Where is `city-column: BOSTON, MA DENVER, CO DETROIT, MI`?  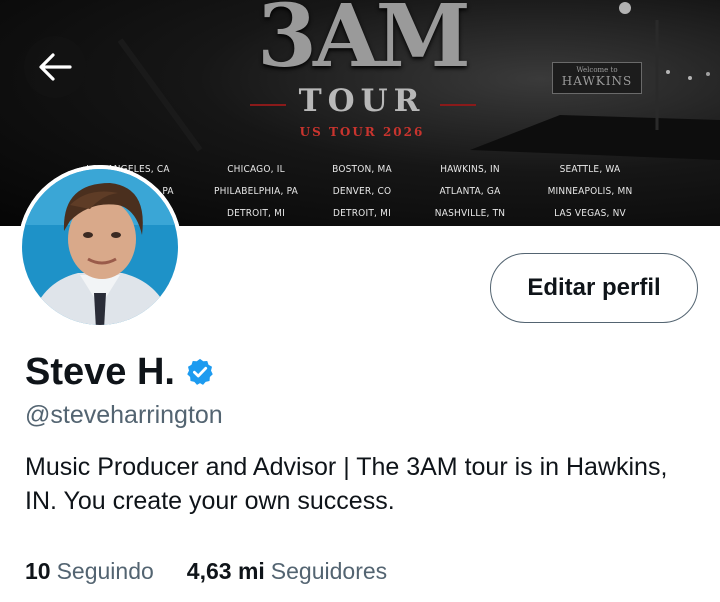 city-column: BOSTON, MA DENVER, CO DETROIT, MI is located at coordinates (362, 192).